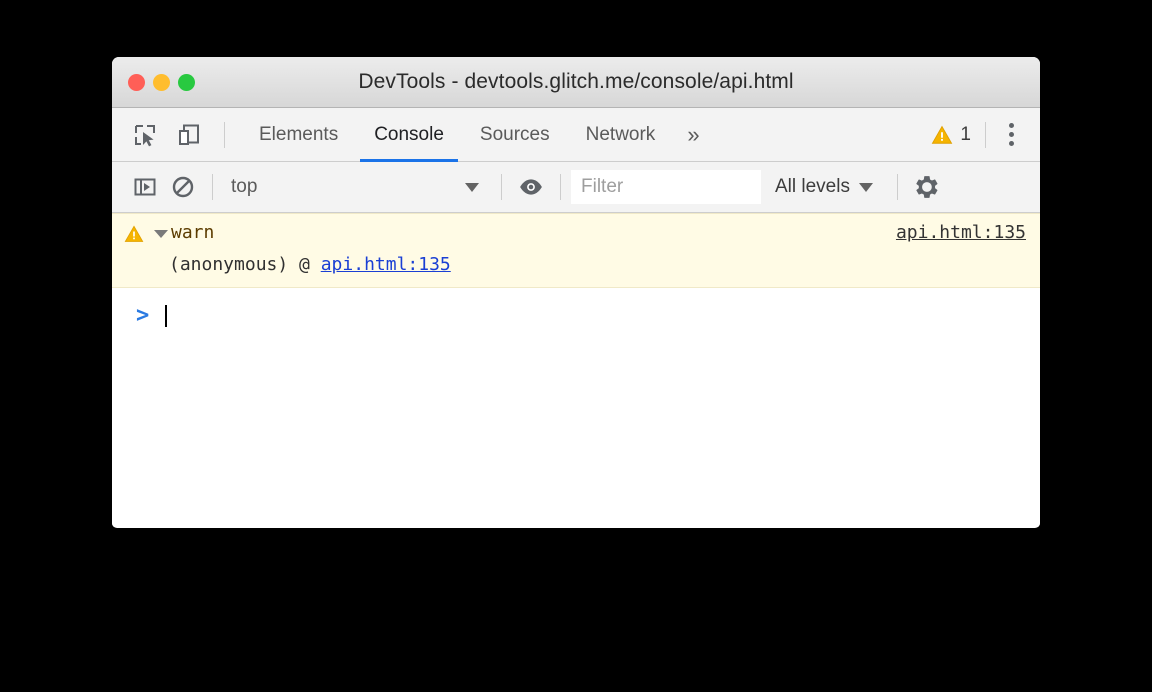 This screenshot has height=692, width=1152. Describe the element at coordinates (193, 232) in the screenshot. I see `console-message-text: warn` at that location.